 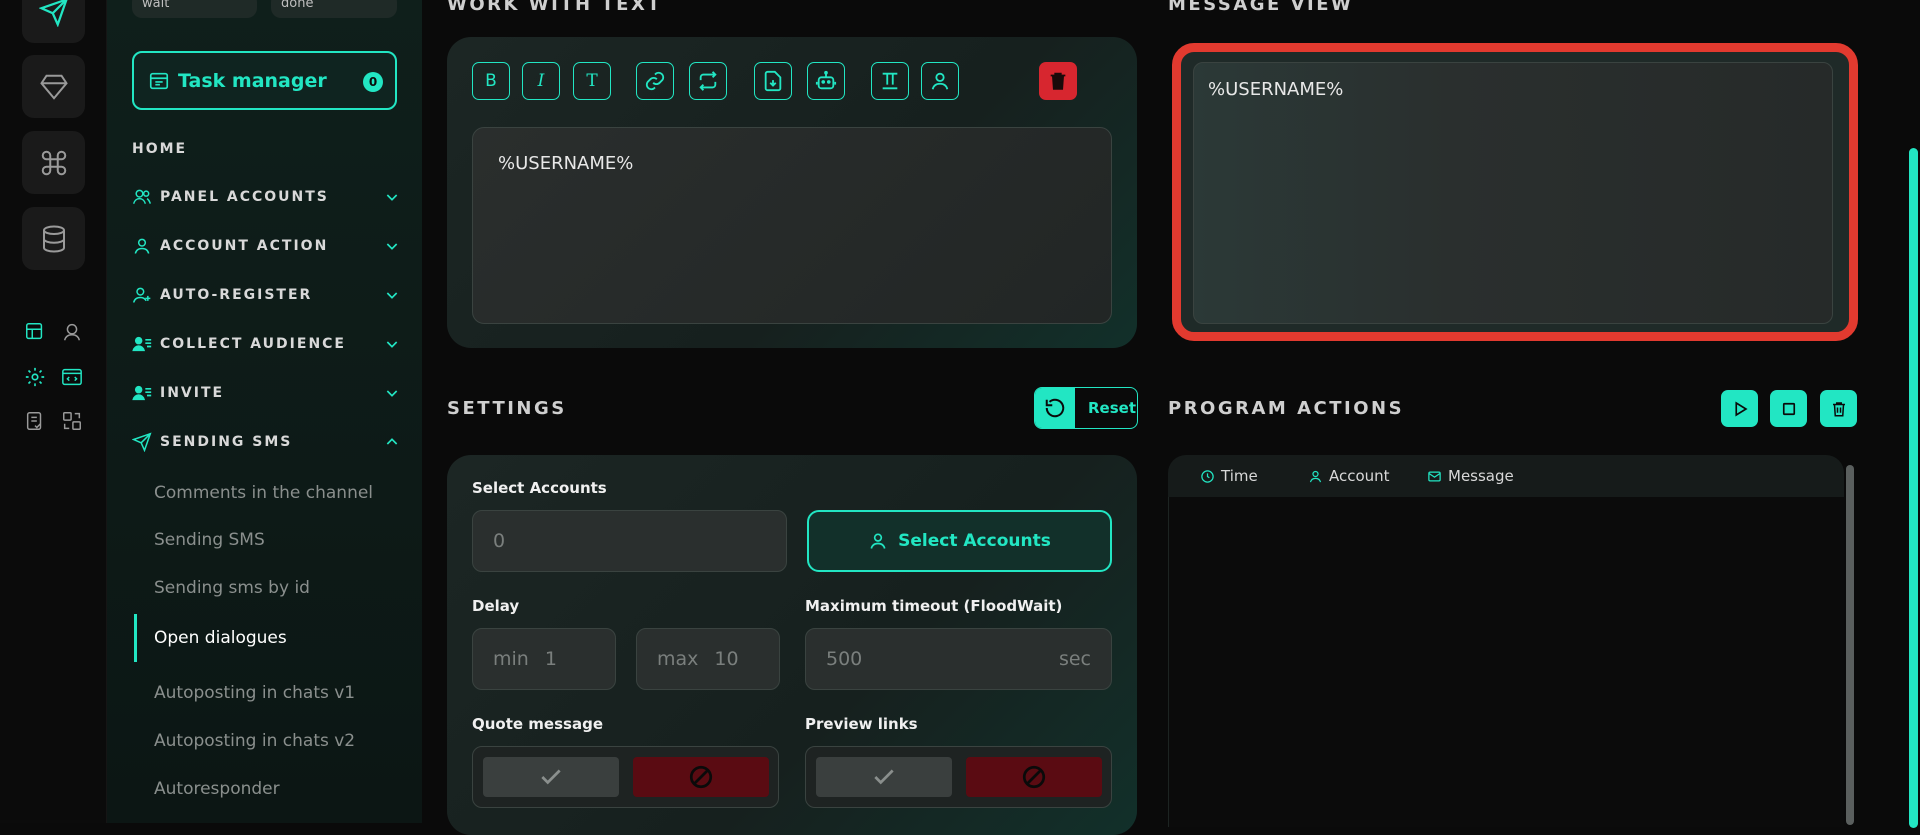 What do you see at coordinates (244, 246) in the screenshot?
I see `nav-label: ACCOUNT ACTION` at bounding box center [244, 246].